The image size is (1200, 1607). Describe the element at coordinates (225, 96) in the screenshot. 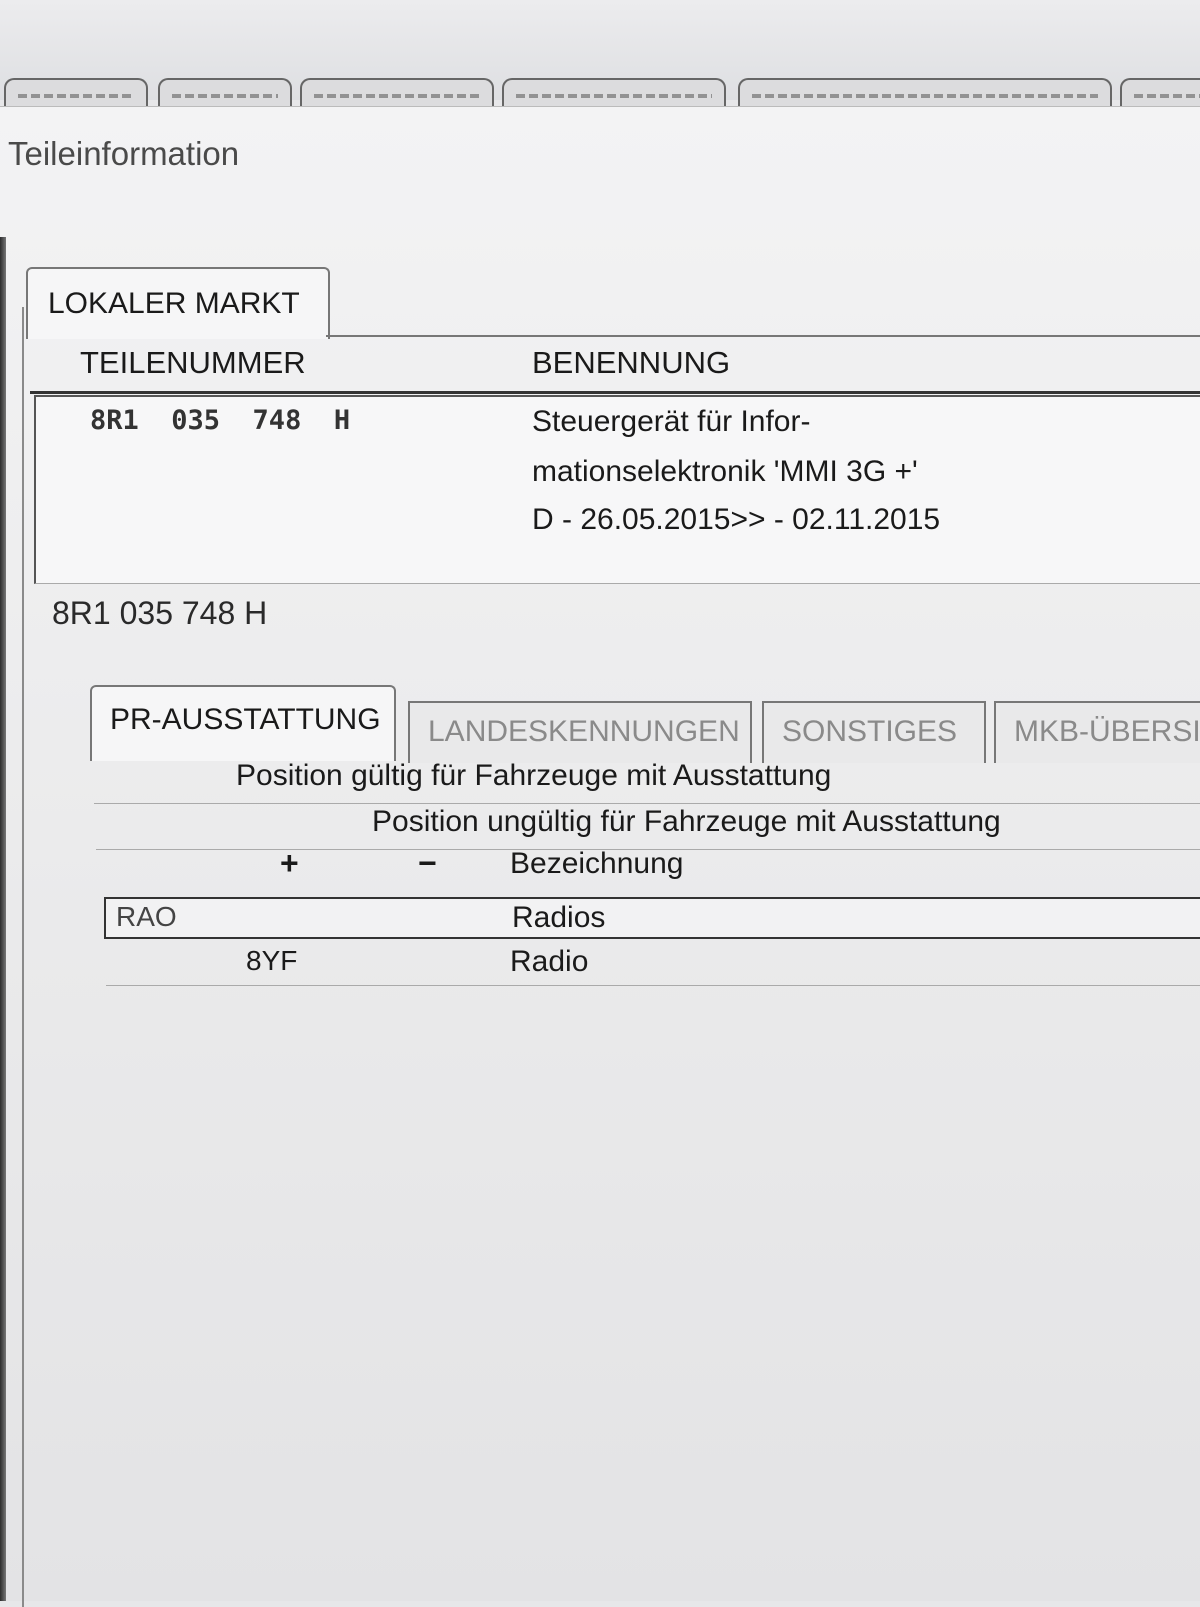

I see `top-tab-2-label` at that location.